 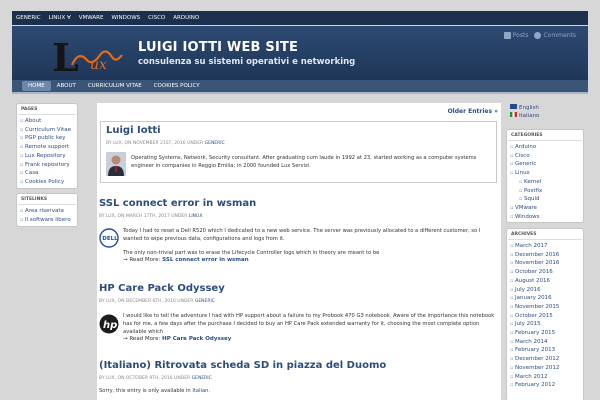 I want to click on post-title: HP Care Pack Odyssey, so click(x=162, y=288).